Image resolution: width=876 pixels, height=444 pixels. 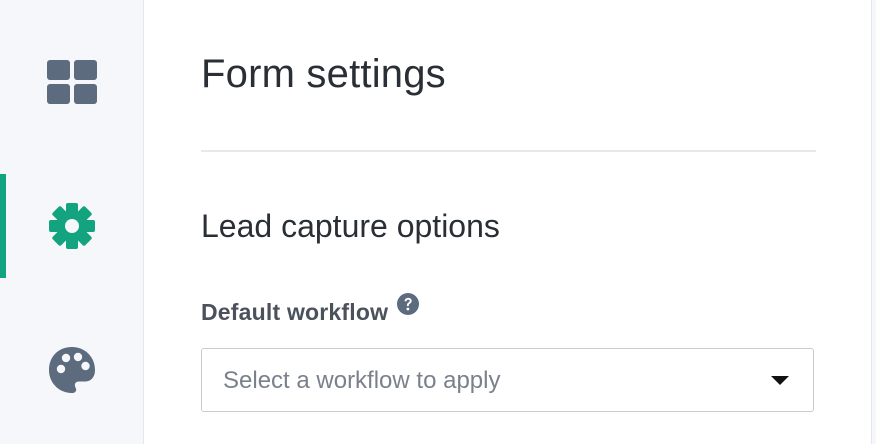 I want to click on workflow-select-placeholder: Select a workflow to apply, so click(x=362, y=380).